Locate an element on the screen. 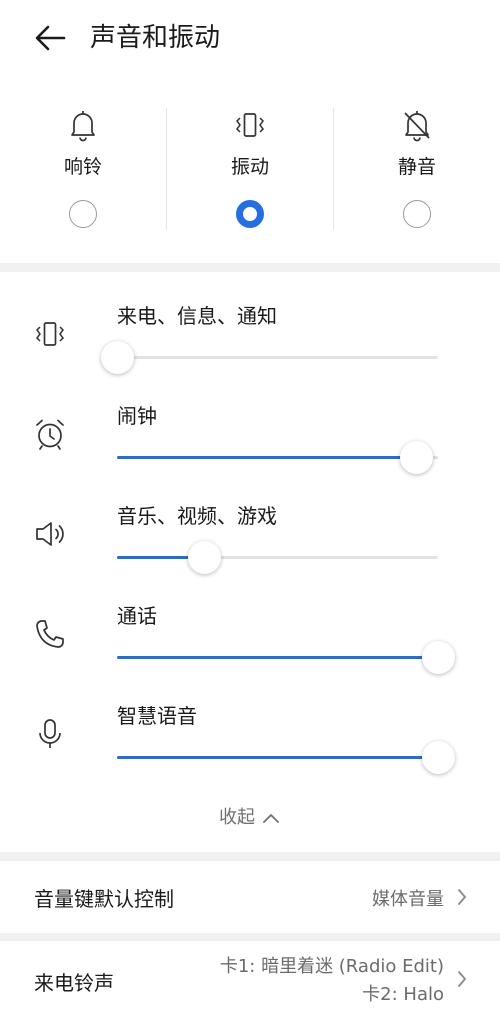 The image size is (500, 1033). ringtone-card2: 卡2: Halo is located at coordinates (403, 994).